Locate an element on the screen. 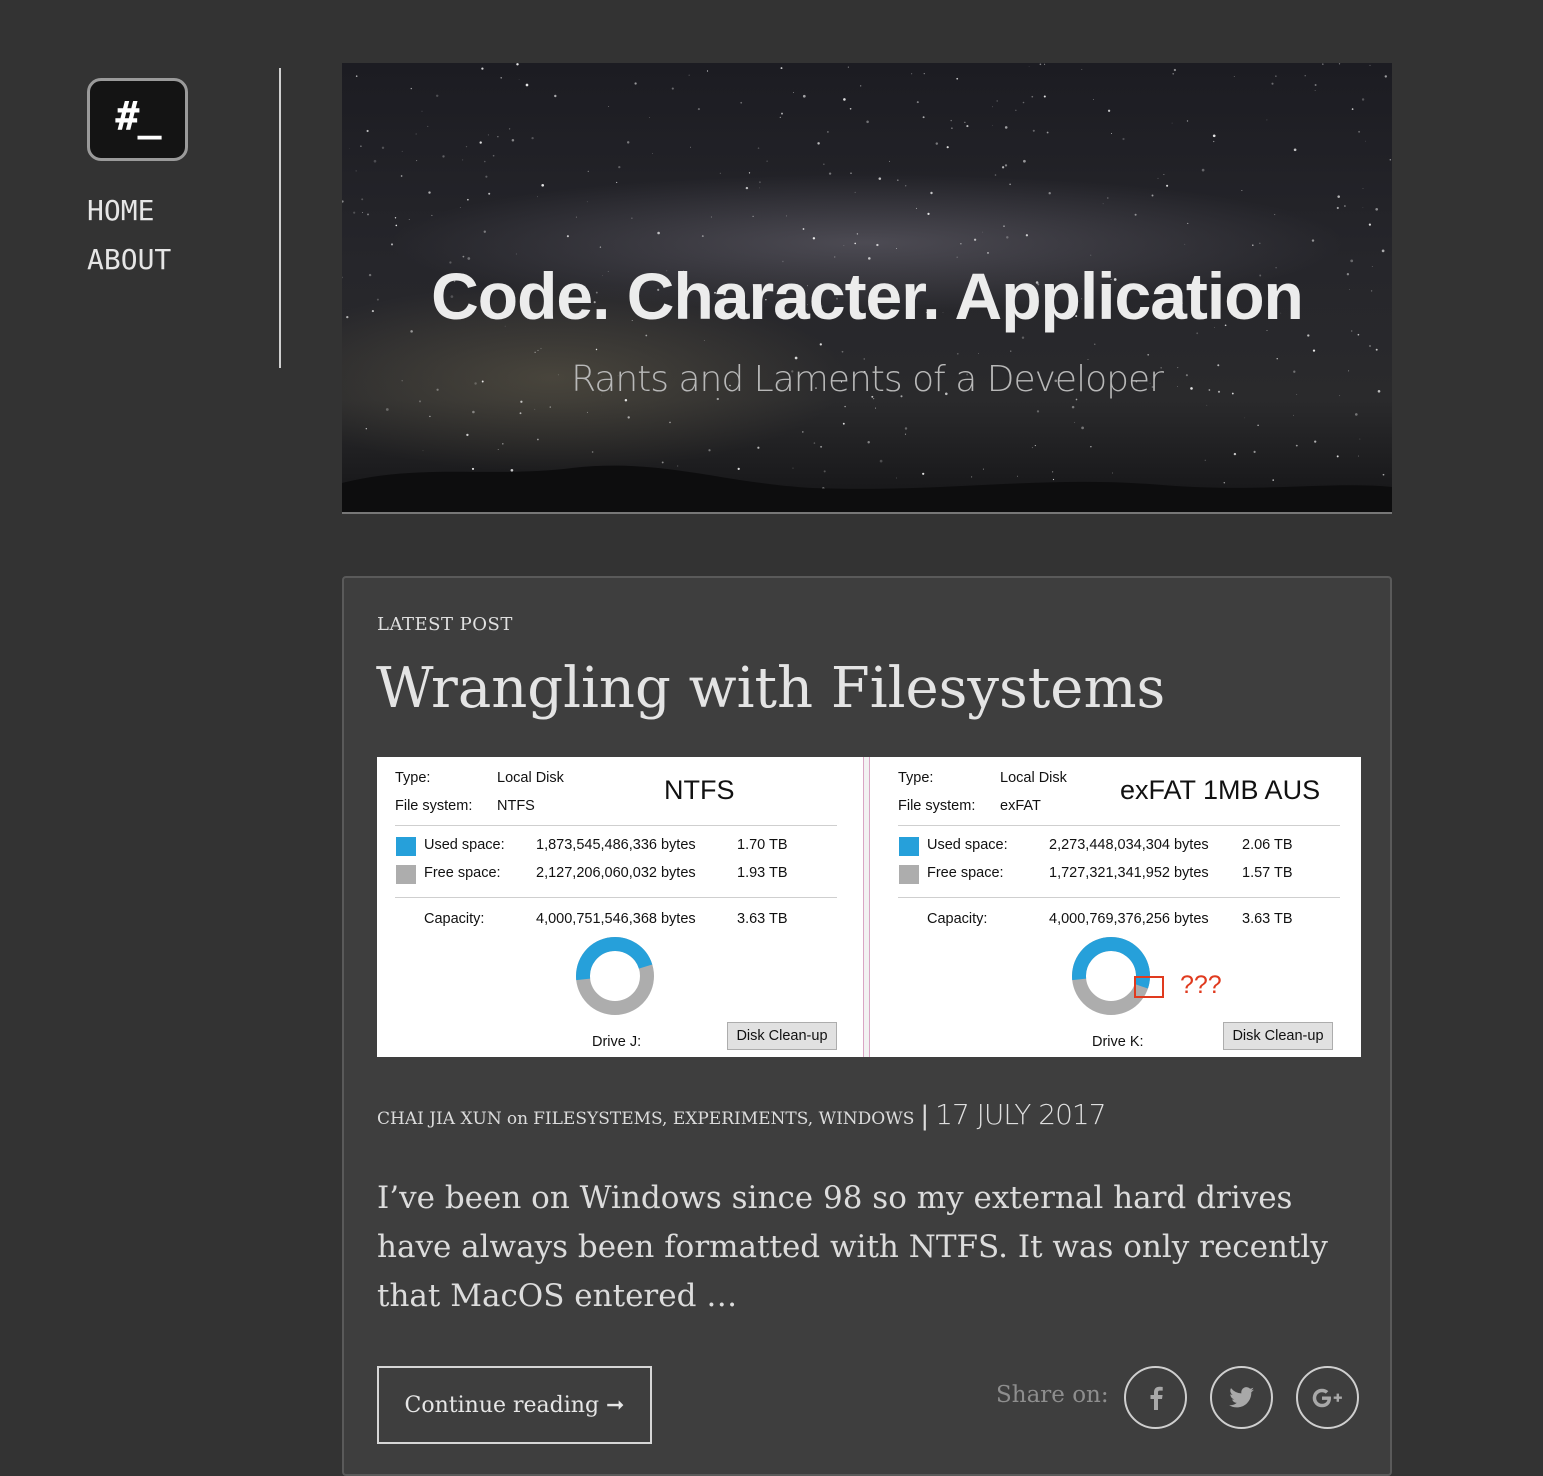  free-label: Free space: is located at coordinates (462, 873).